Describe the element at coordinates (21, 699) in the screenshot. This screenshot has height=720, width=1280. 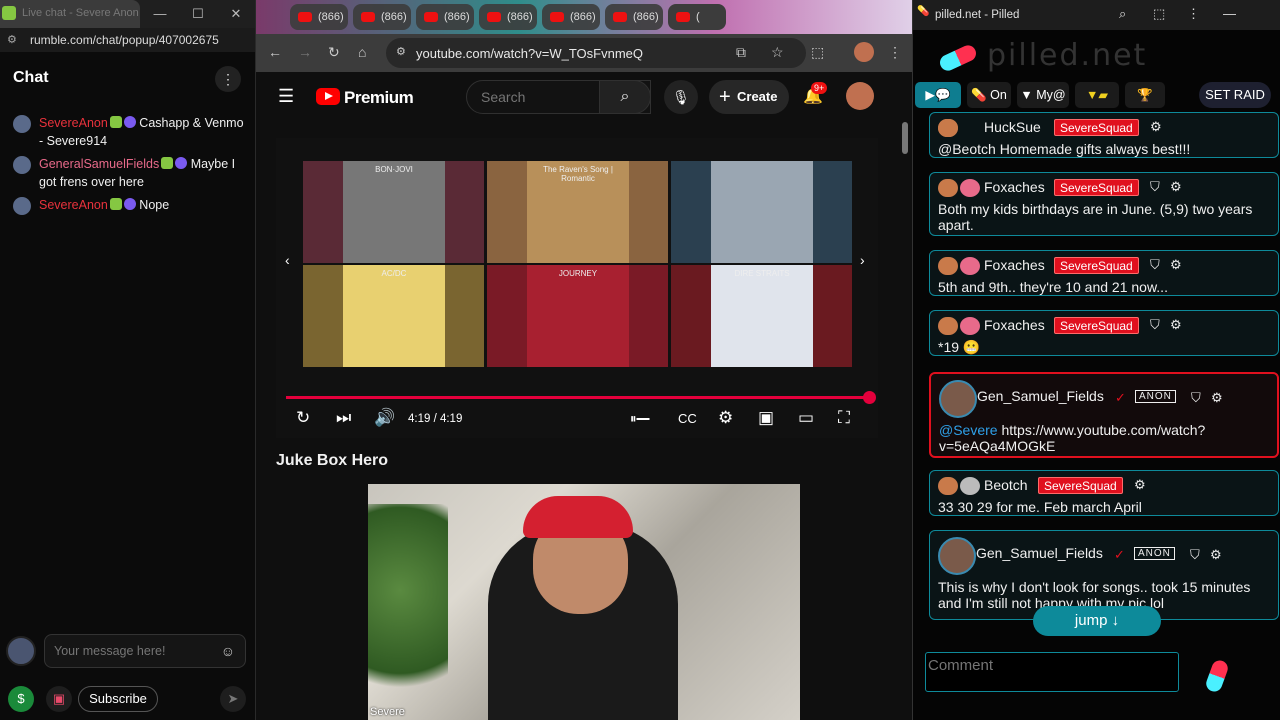
I see `rant-button: $` at that location.